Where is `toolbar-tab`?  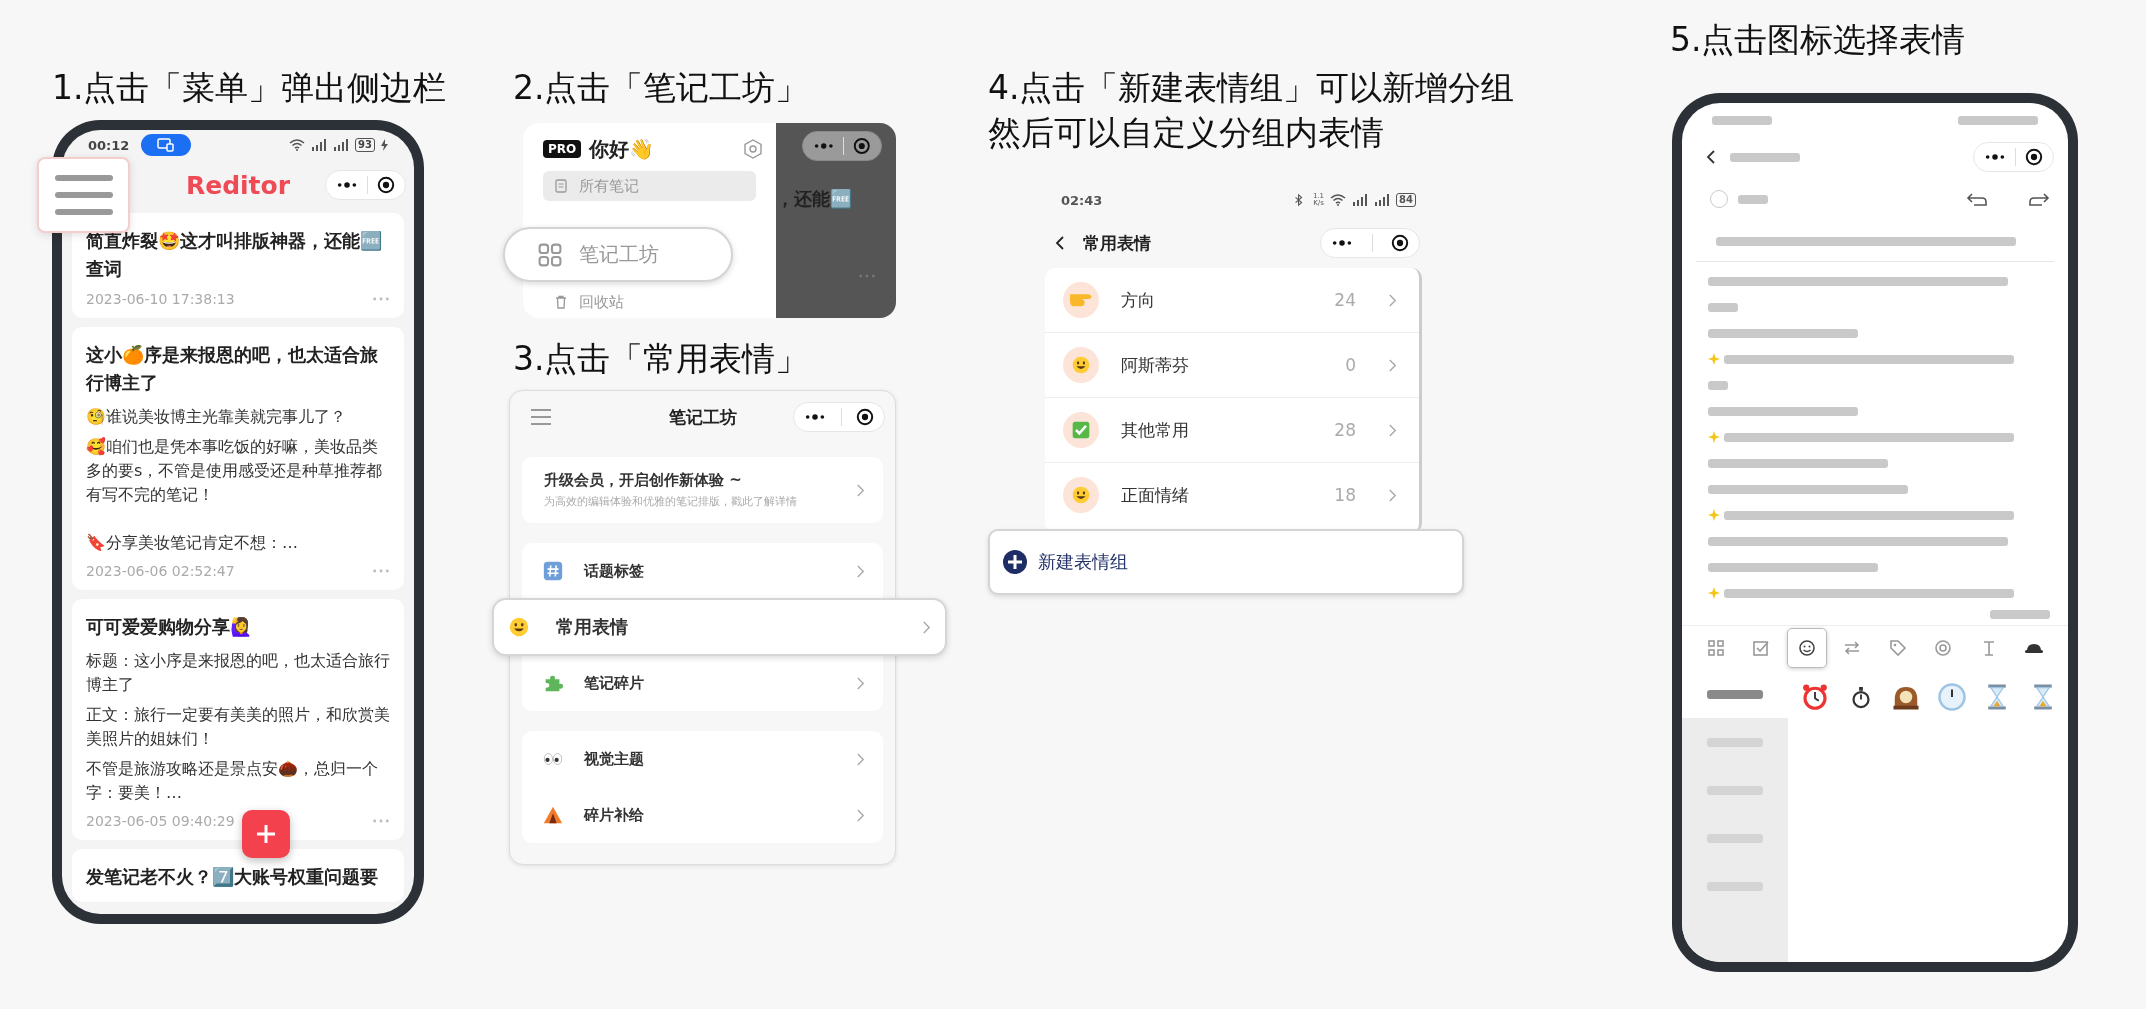 toolbar-tab is located at coordinates (1806, 648).